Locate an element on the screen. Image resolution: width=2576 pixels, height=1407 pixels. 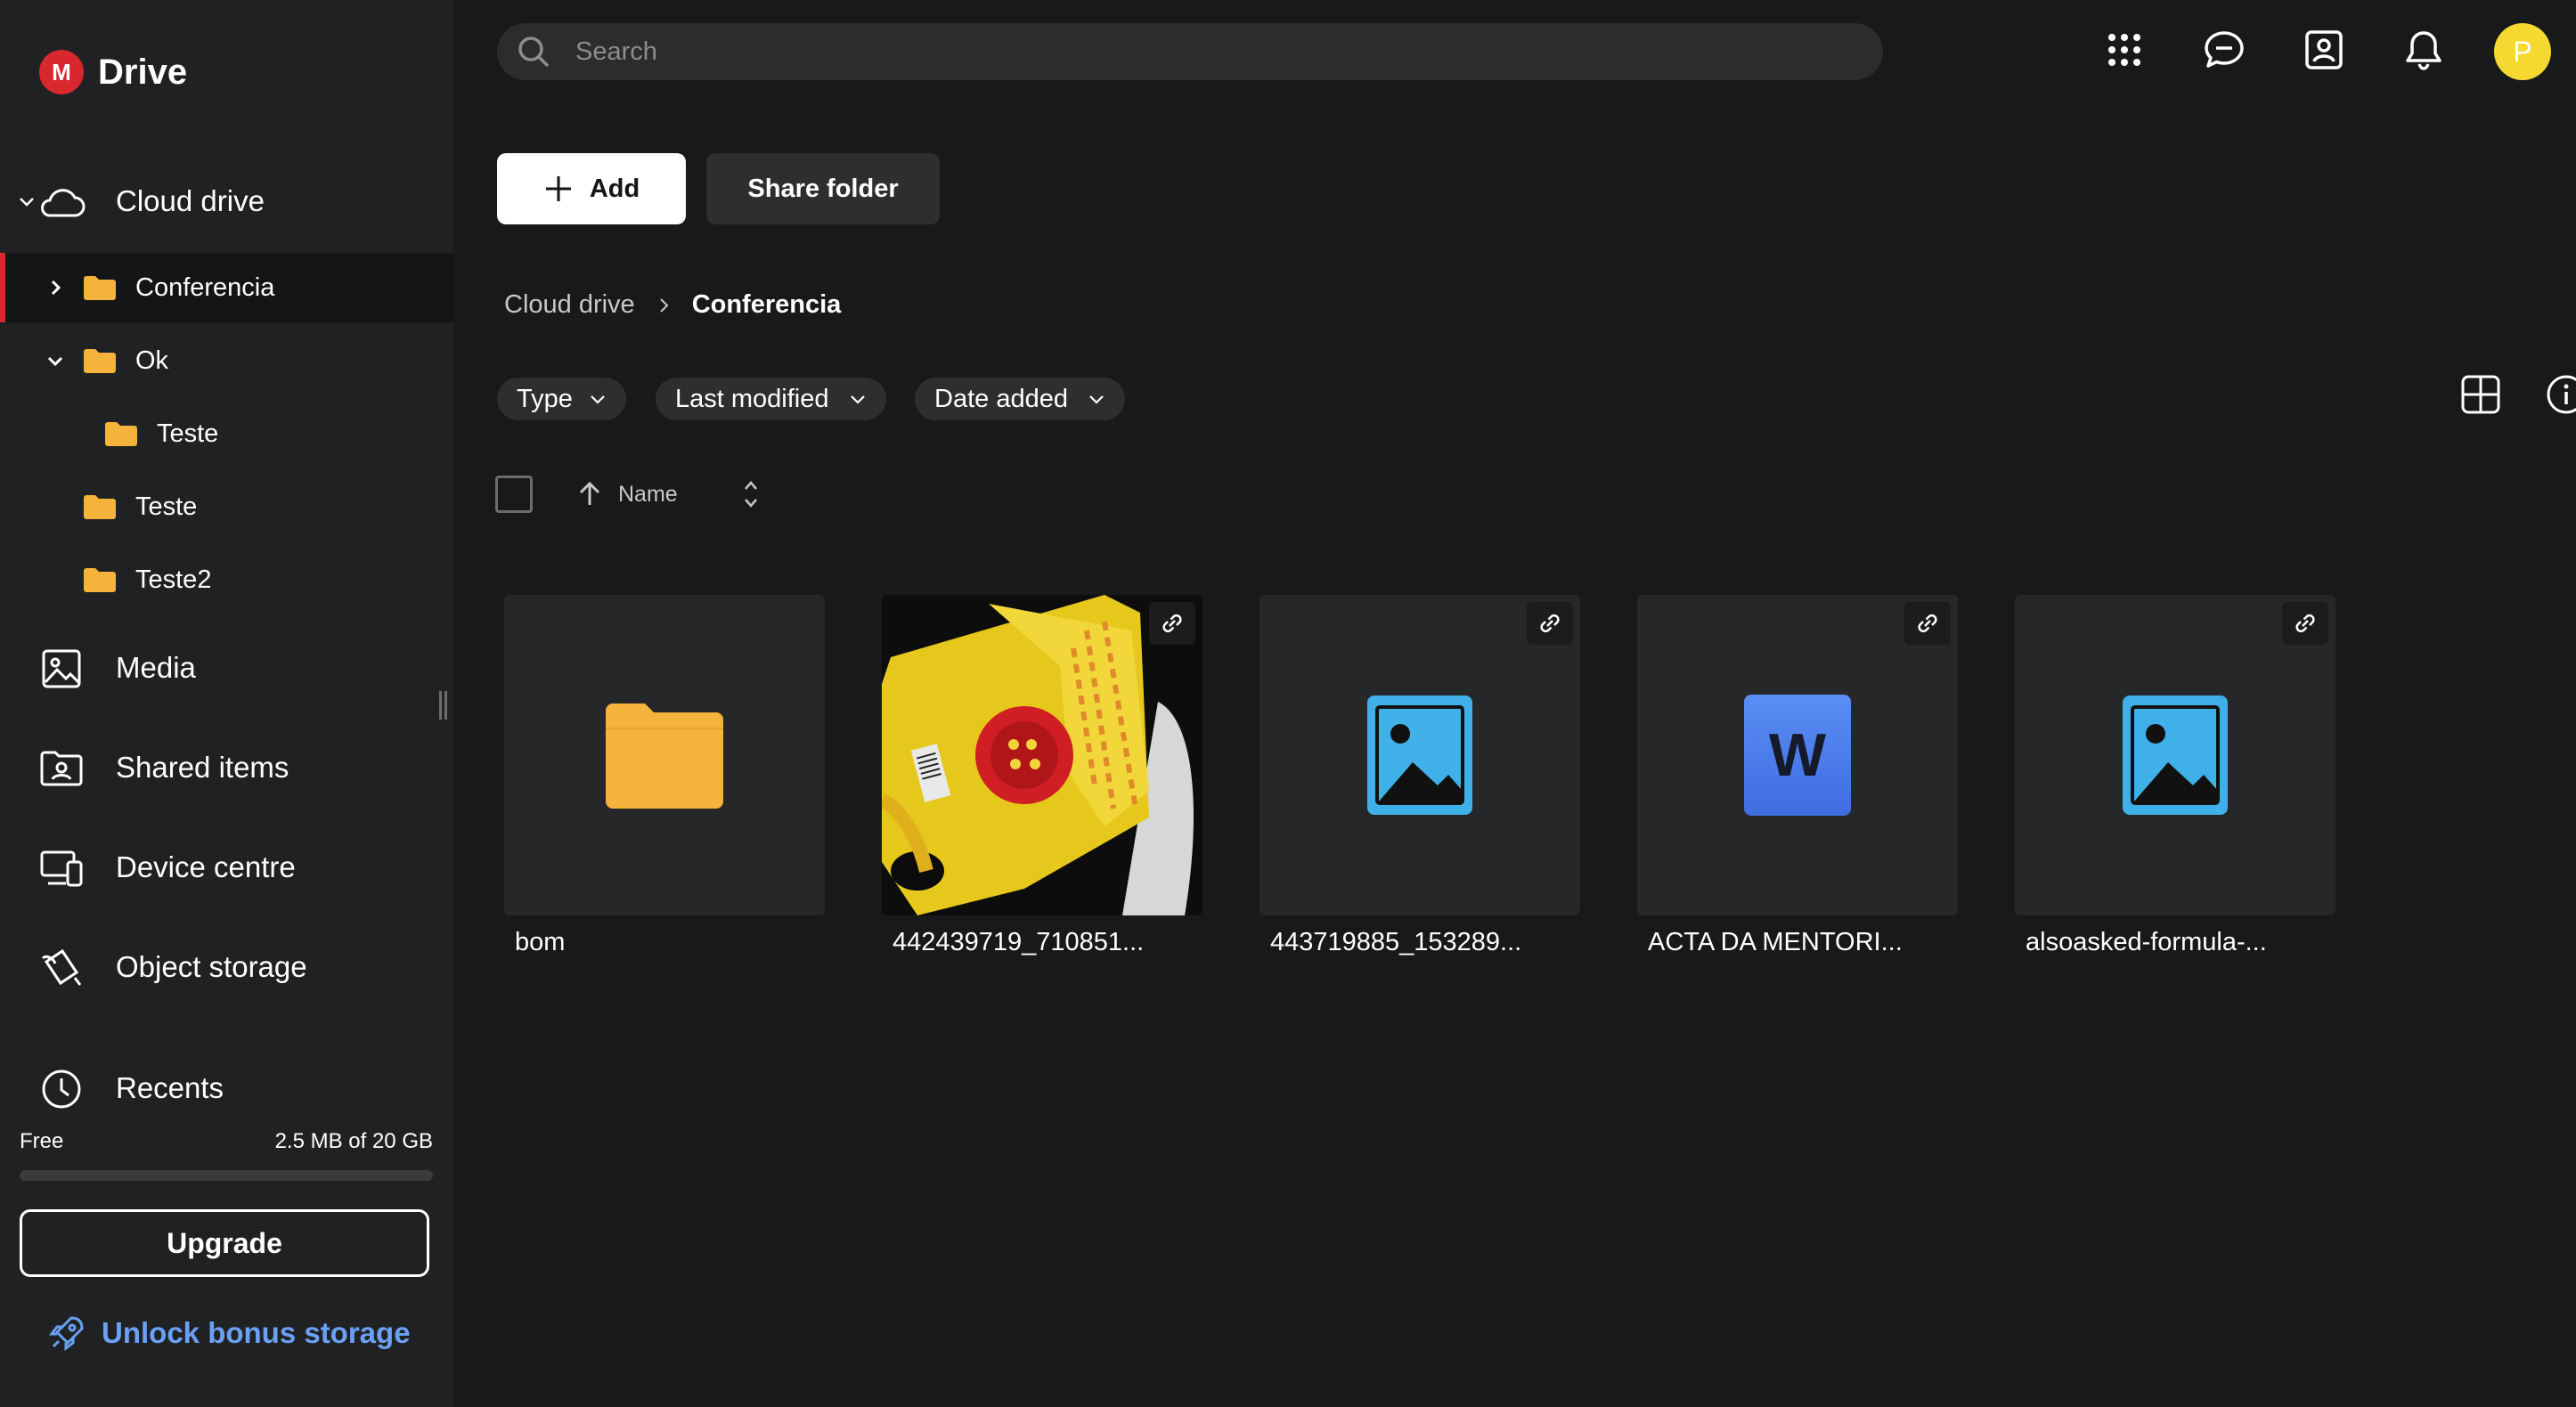
tree-item-teste: Teste is located at coordinates (227, 506).